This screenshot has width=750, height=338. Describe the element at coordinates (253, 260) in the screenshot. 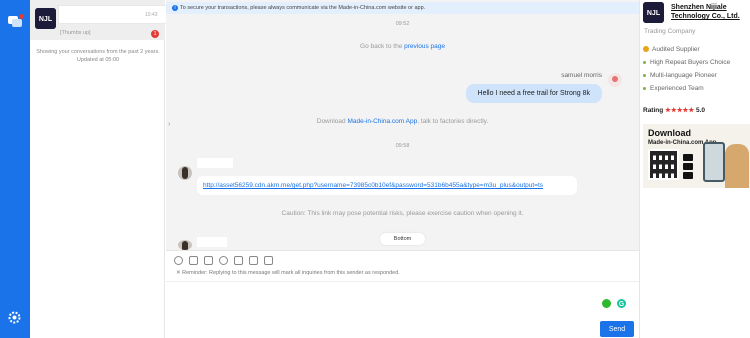

I see `translate-icon` at that location.